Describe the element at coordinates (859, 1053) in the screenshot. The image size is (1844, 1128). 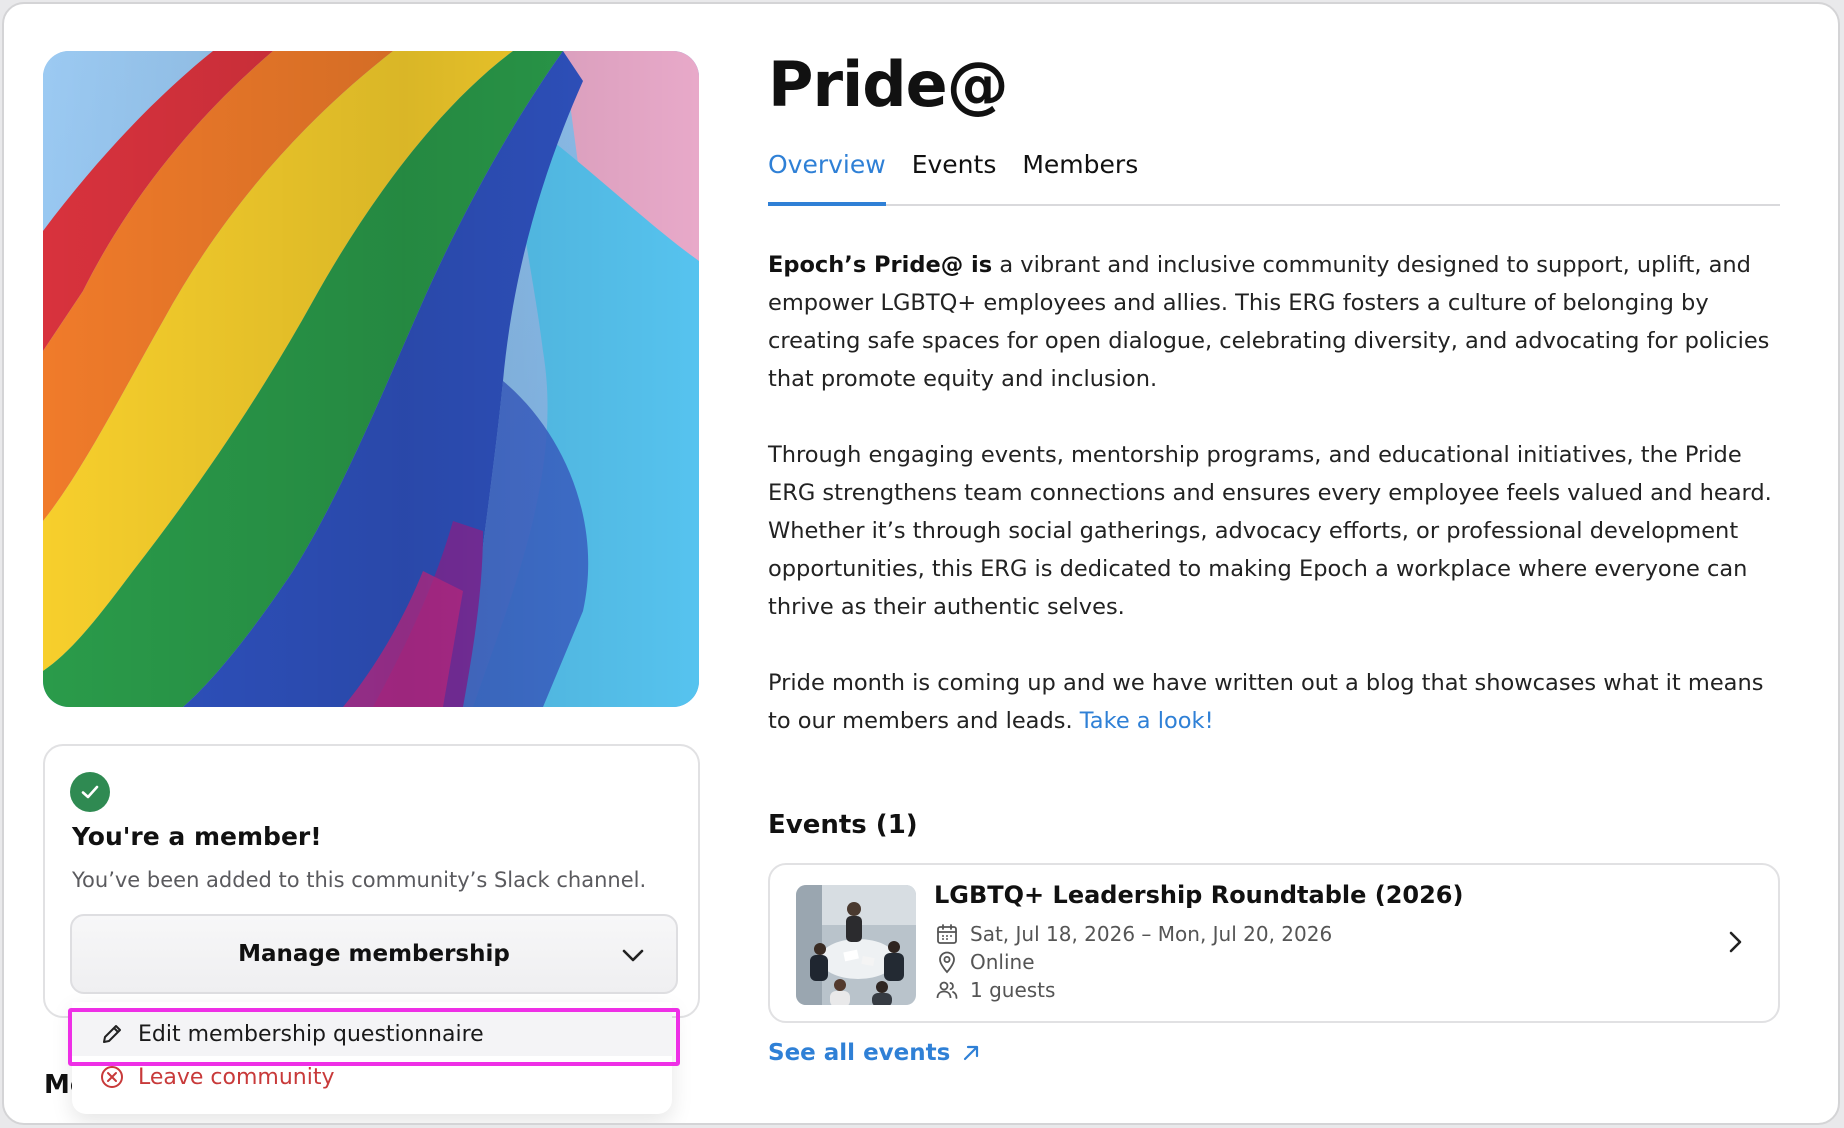
I see `see-all-events-label: See all events` at that location.